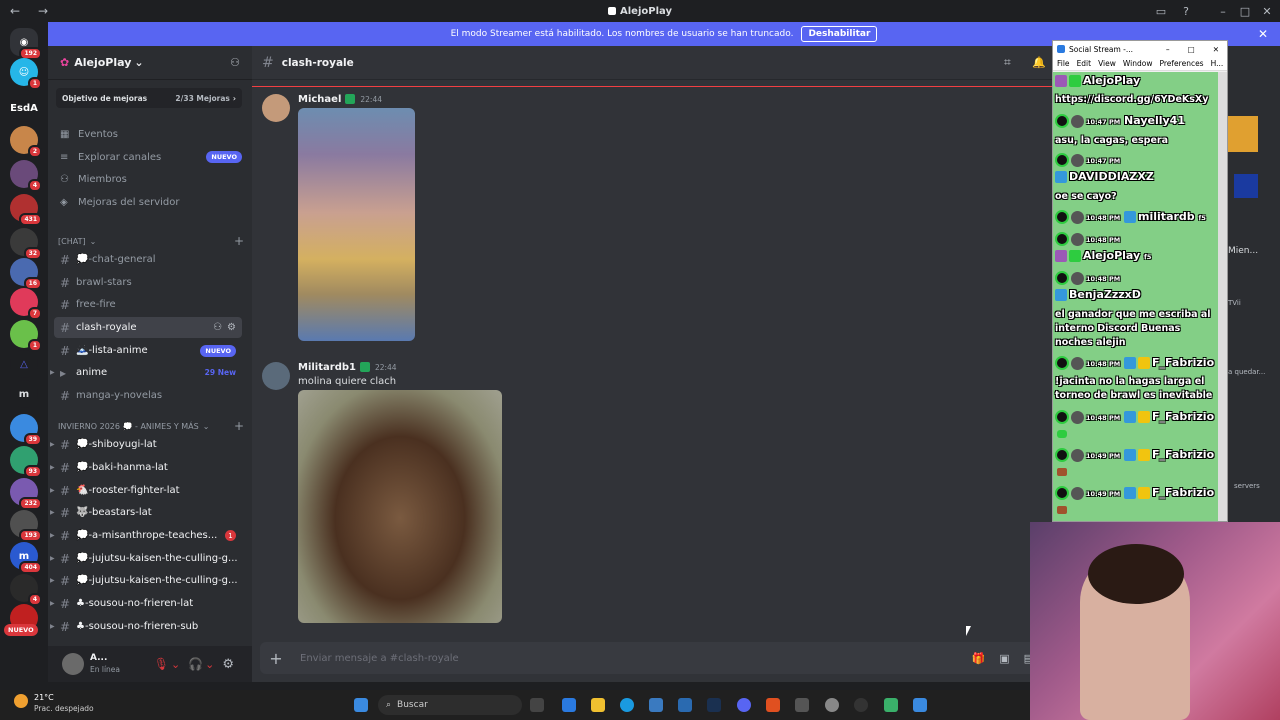  I want to click on banner-close-icon: ✕, so click(1263, 34).